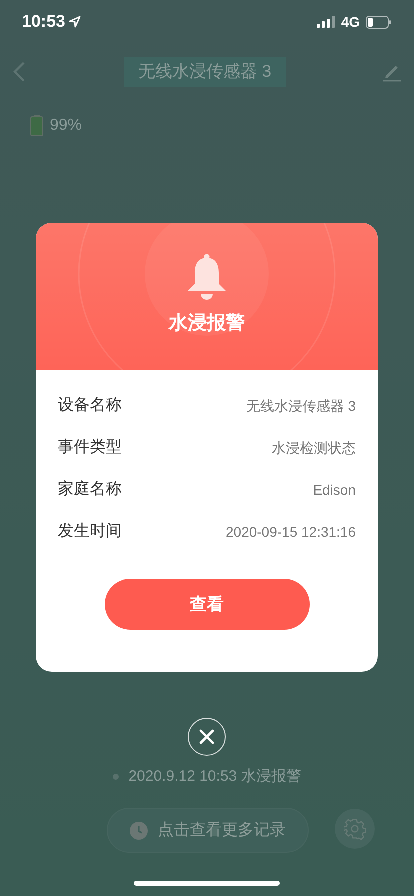 Image resolution: width=414 pixels, height=896 pixels. Describe the element at coordinates (37, 126) in the screenshot. I see `battery-level-icon` at that location.